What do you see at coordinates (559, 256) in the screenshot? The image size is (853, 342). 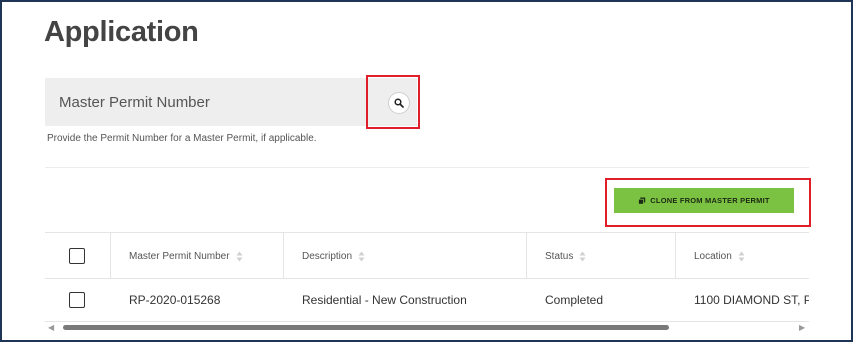 I see `column-header-label: Status` at bounding box center [559, 256].